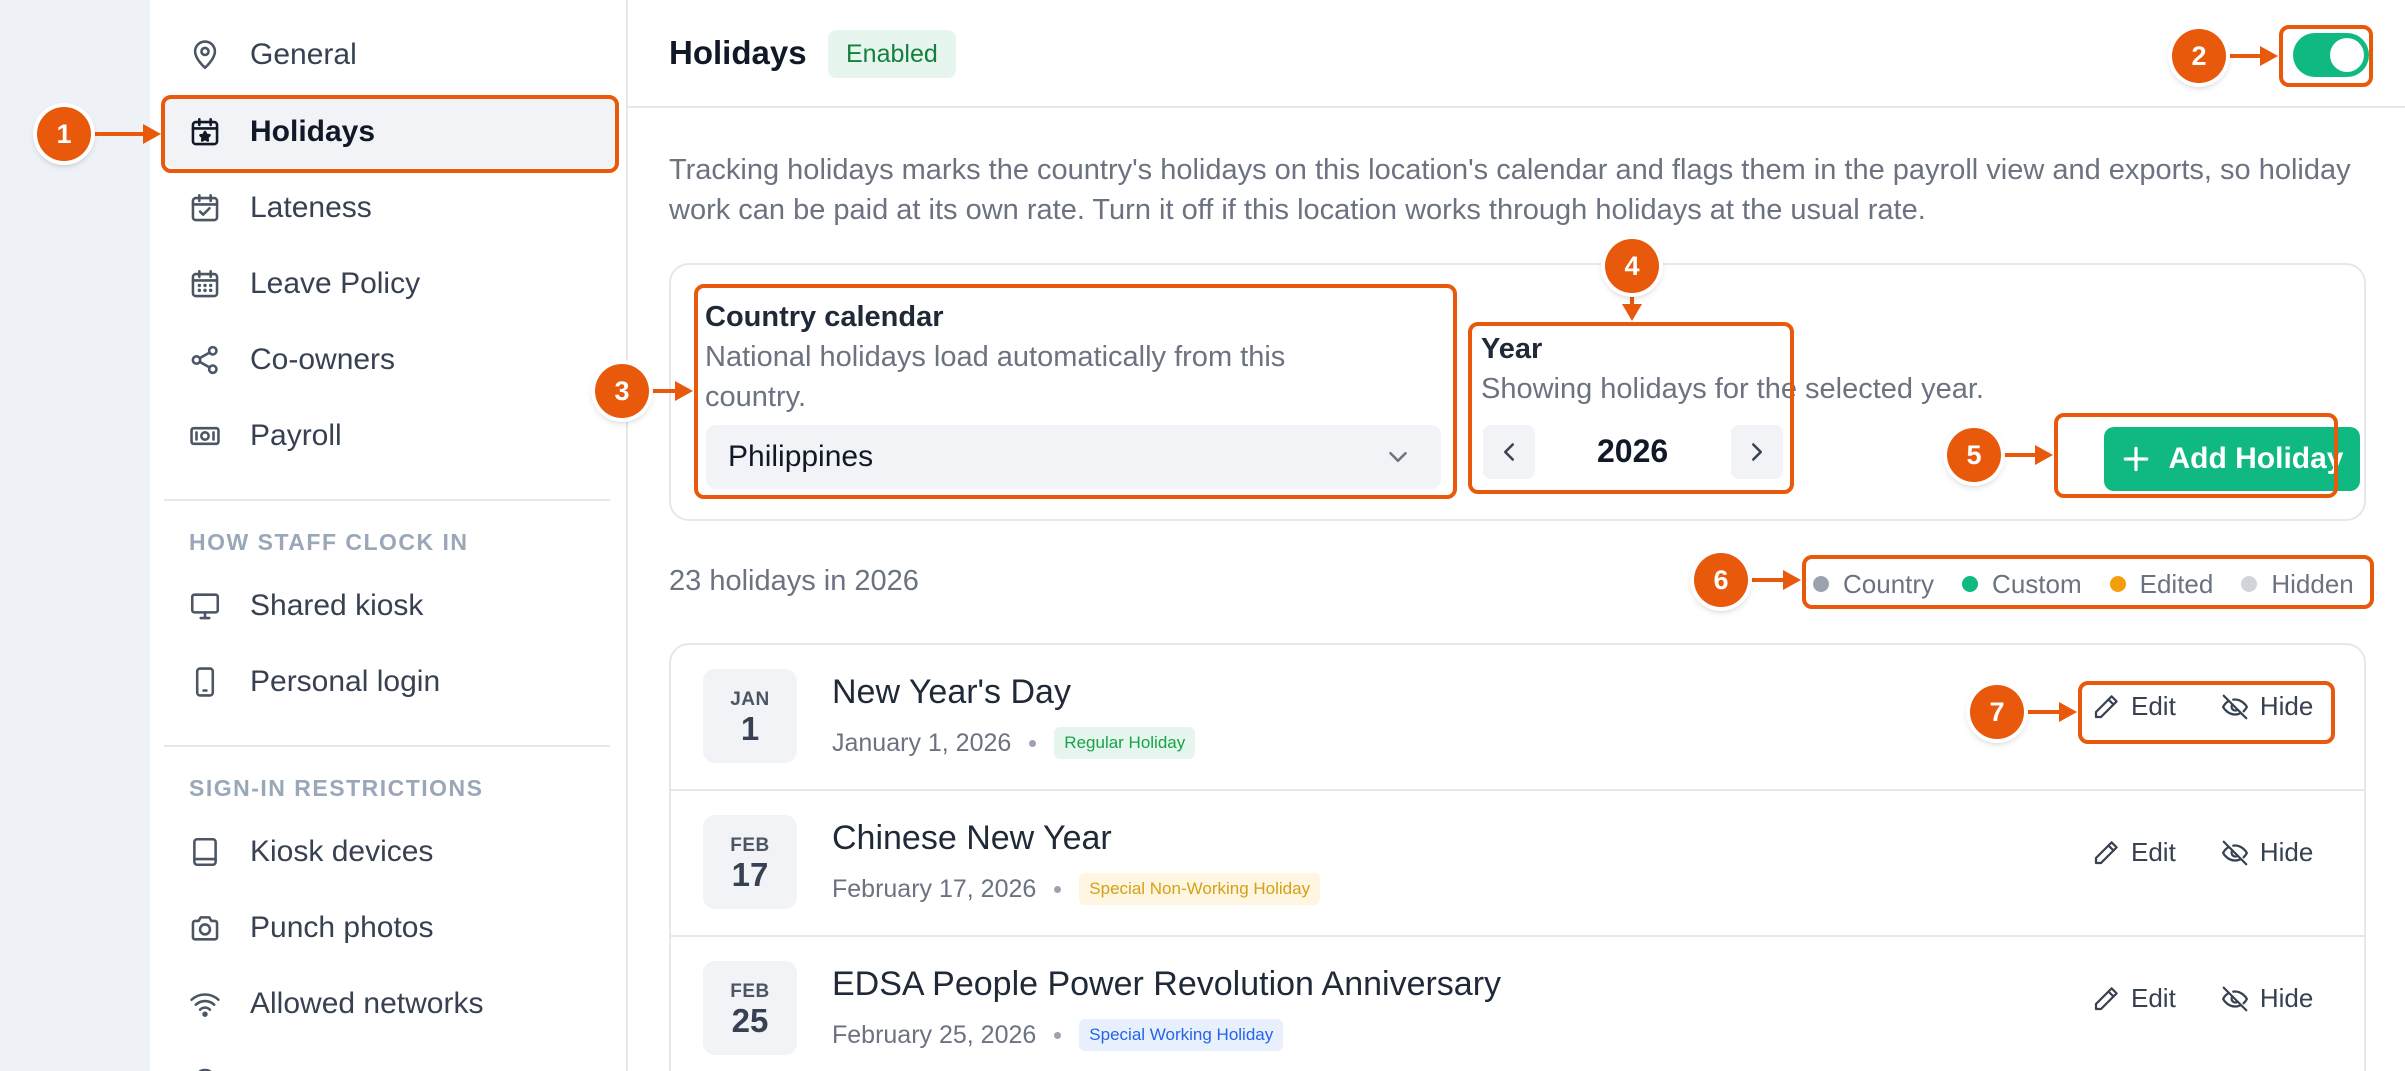 The height and width of the screenshot is (1071, 2405). Describe the element at coordinates (972, 838) in the screenshot. I see `holiday-name: Chinese New Year` at that location.